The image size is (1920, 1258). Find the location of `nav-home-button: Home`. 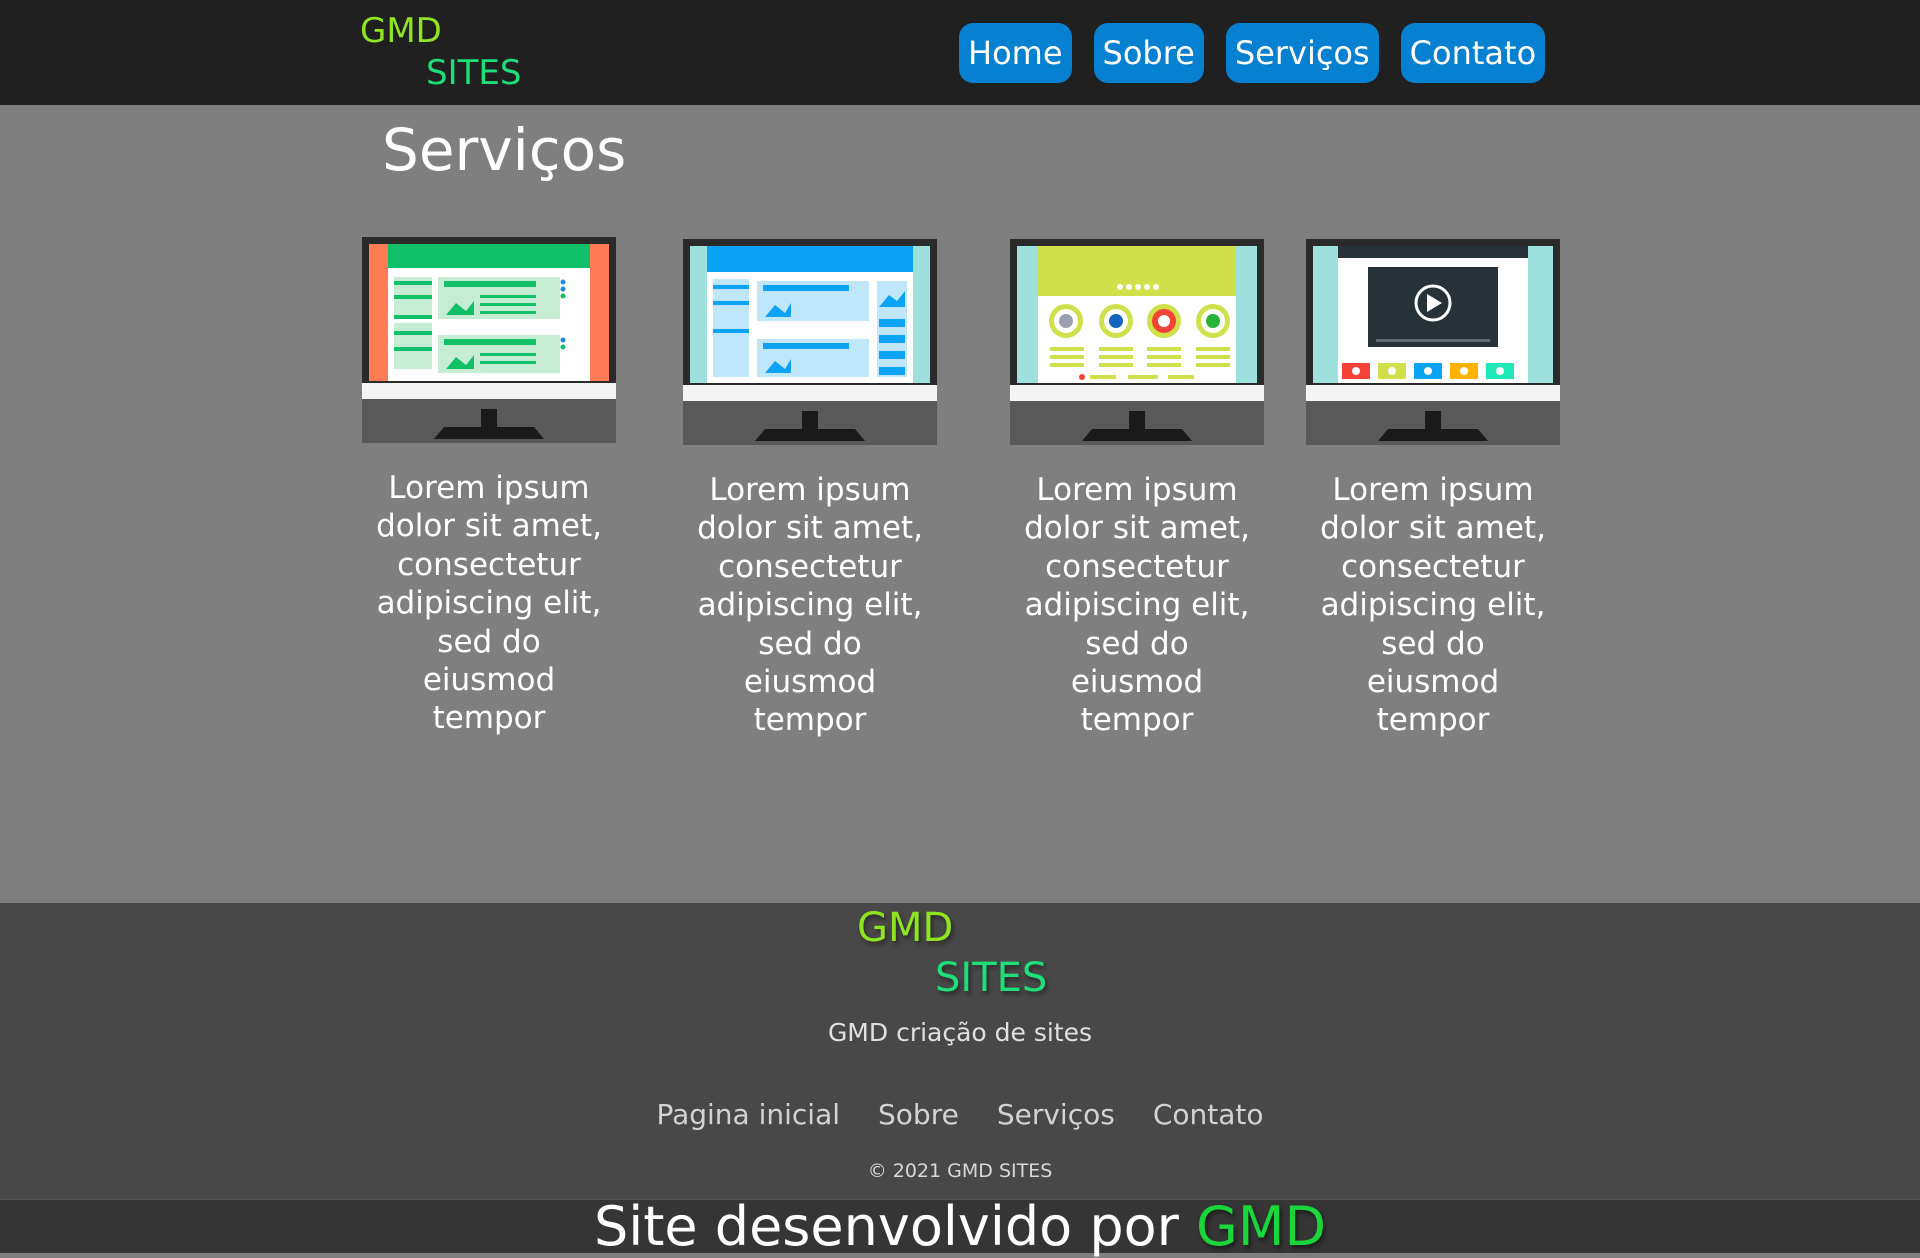

nav-home-button: Home is located at coordinates (1015, 53).